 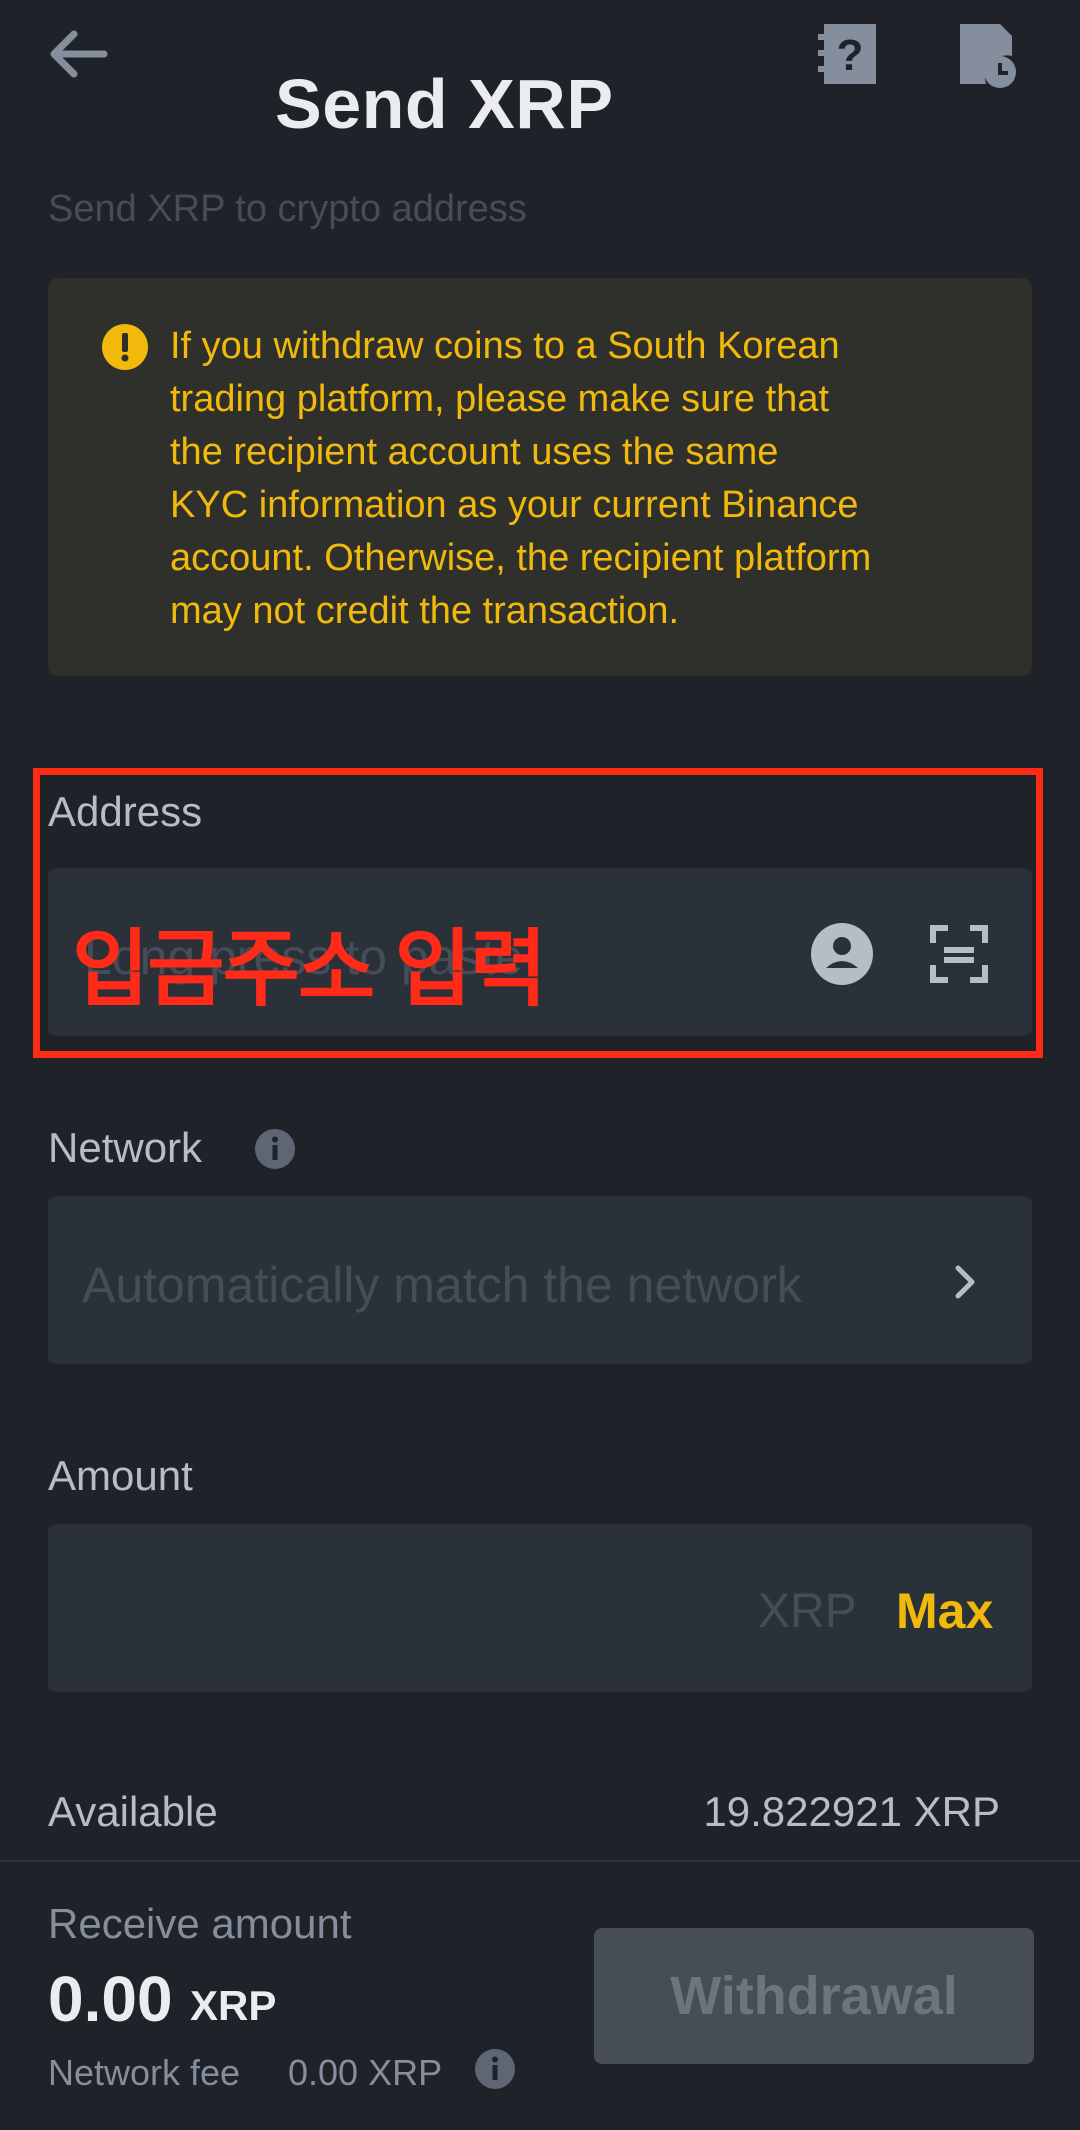 I want to click on back-button, so click(x=84, y=54).